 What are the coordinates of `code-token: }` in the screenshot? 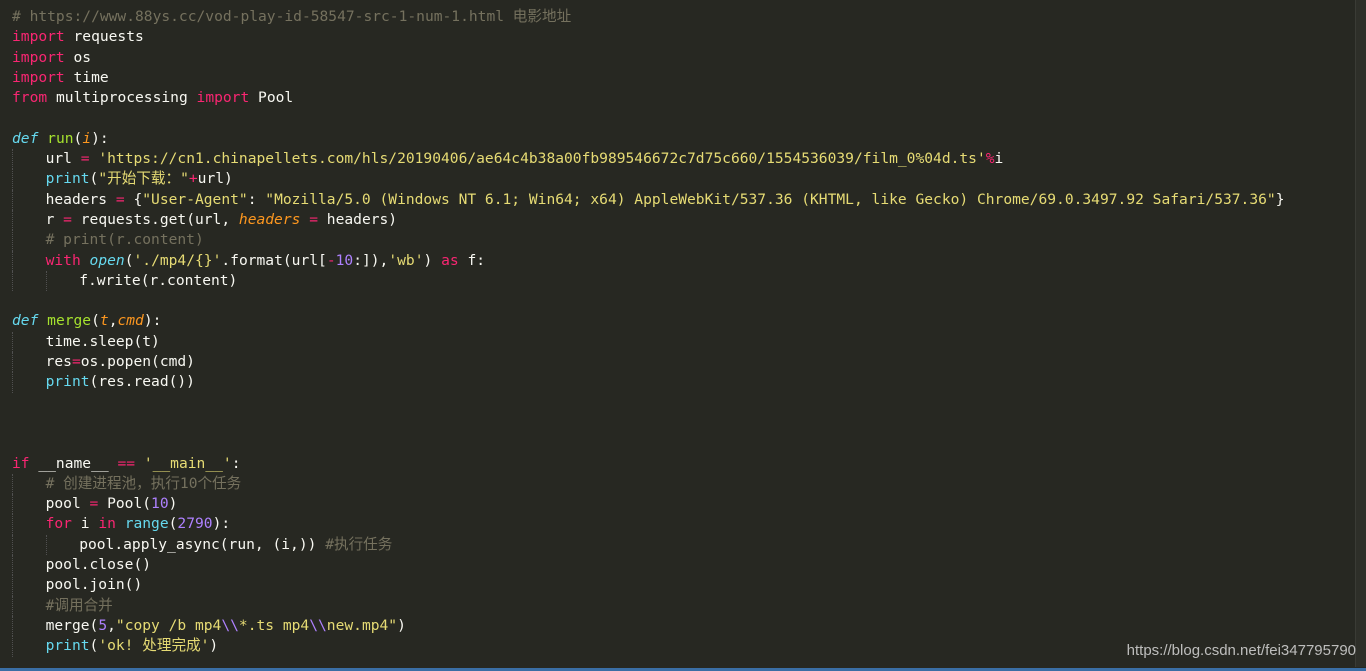 It's located at (1280, 199).